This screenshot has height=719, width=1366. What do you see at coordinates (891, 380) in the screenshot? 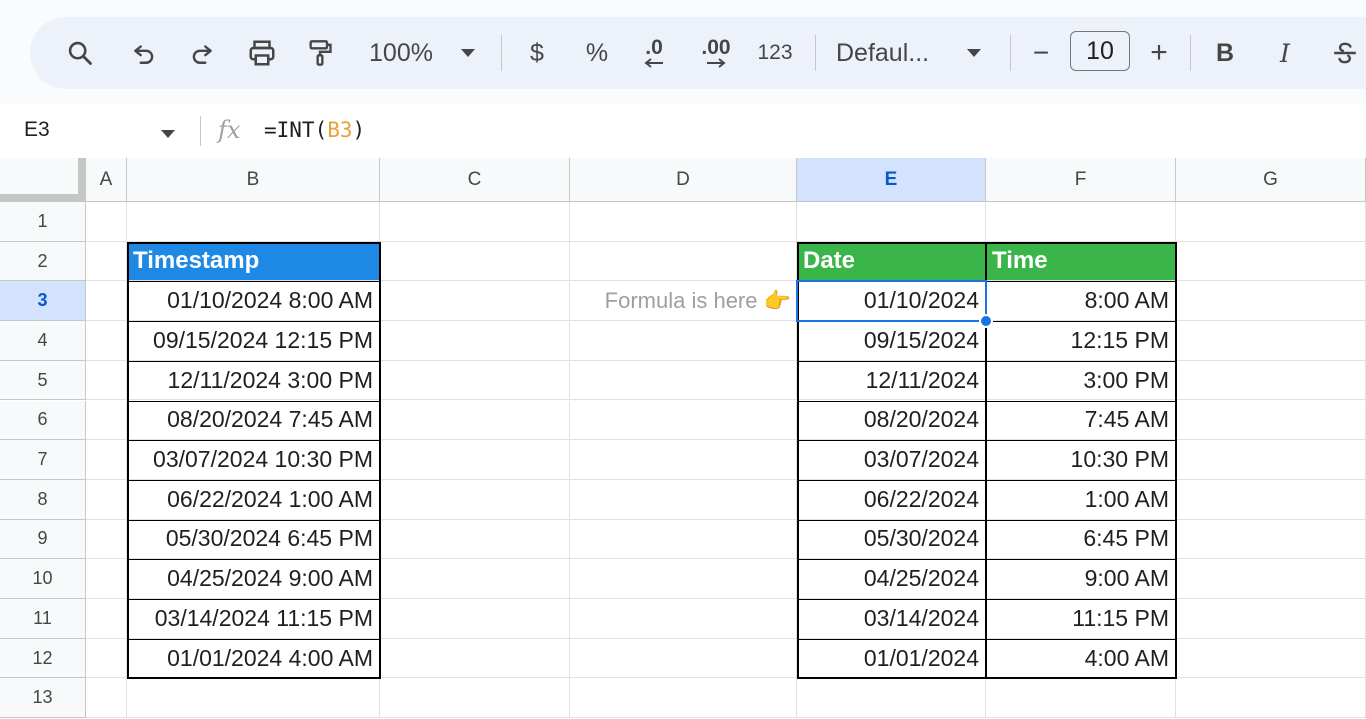
I see `date-cell: 12/11/2024` at bounding box center [891, 380].